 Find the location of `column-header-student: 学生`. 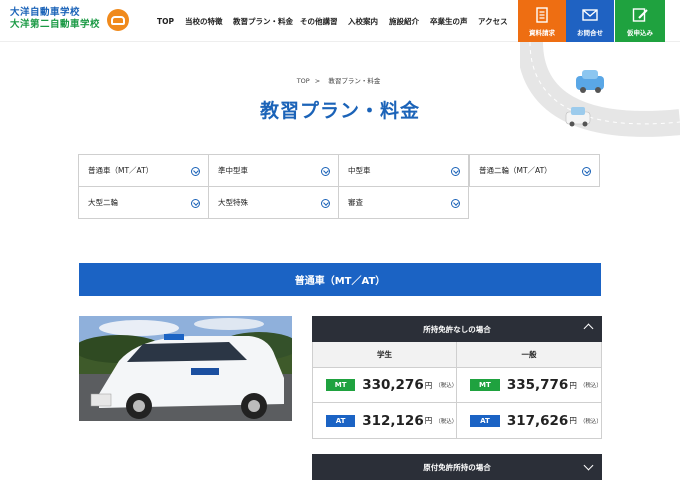

column-header-student: 学生 is located at coordinates (384, 355).